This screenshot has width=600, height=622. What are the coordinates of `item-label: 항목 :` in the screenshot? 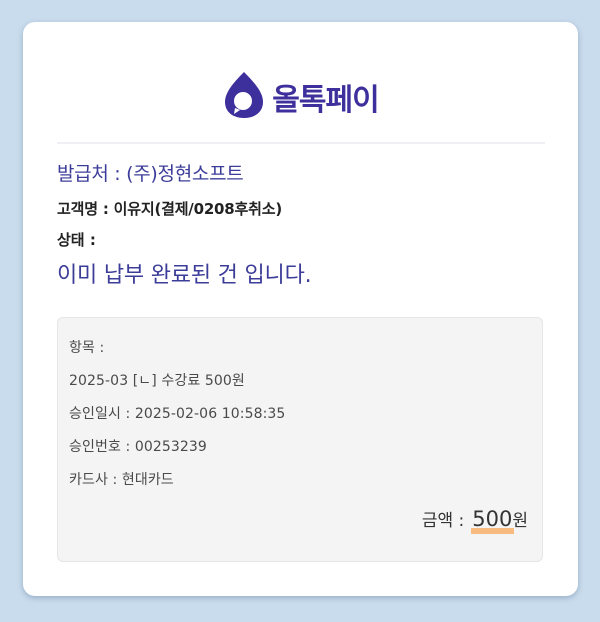 It's located at (87, 348).